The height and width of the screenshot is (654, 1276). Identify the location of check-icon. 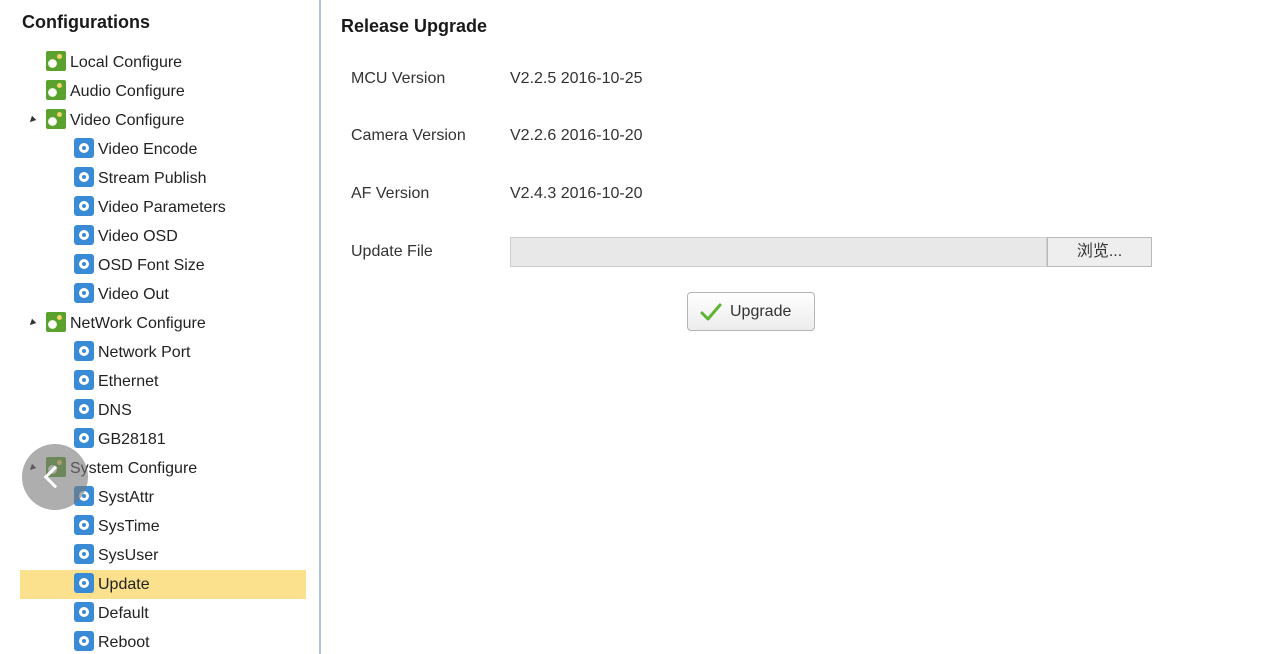
(711, 312).